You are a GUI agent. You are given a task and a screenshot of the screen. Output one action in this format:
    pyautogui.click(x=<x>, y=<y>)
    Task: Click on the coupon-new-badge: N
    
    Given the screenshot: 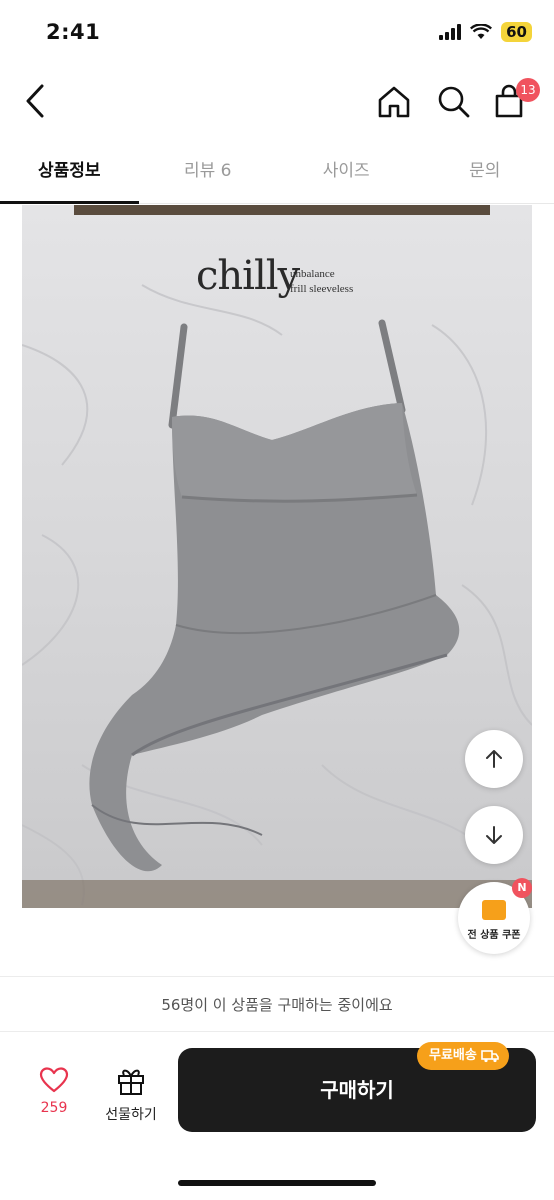 What is the action you would take?
    pyautogui.click(x=522, y=888)
    